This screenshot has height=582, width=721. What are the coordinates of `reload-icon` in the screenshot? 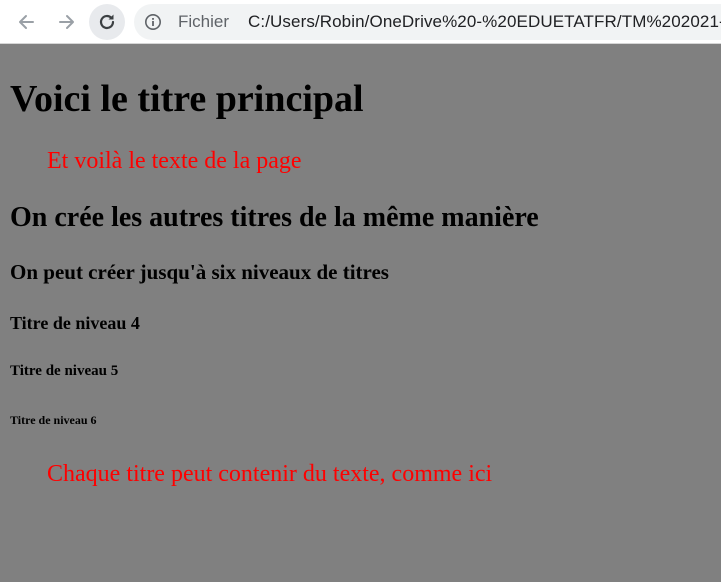 It's located at (107, 22).